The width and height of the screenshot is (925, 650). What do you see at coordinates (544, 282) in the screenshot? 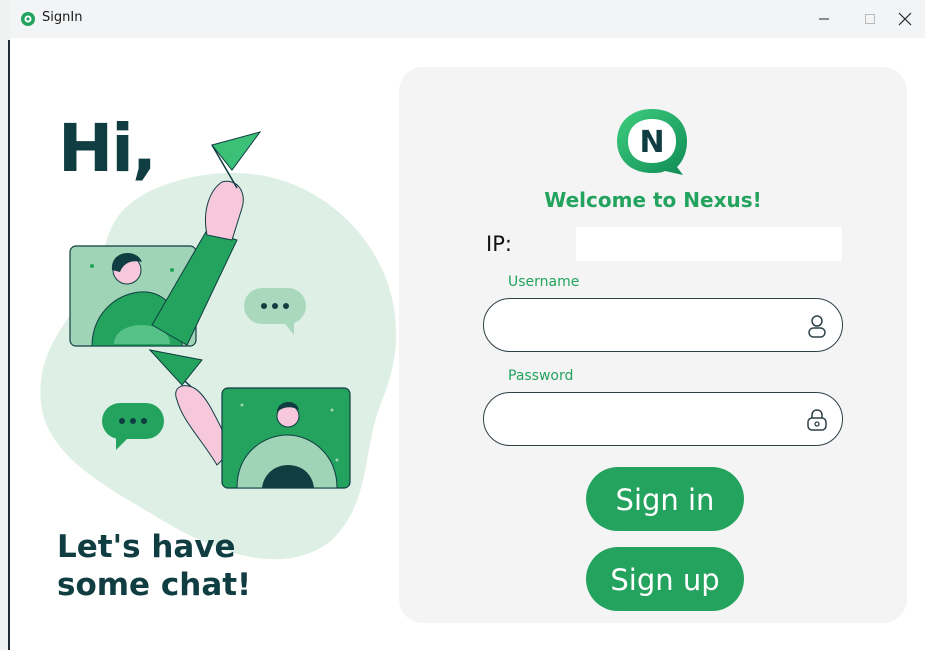
I see `username-label: Username` at bounding box center [544, 282].